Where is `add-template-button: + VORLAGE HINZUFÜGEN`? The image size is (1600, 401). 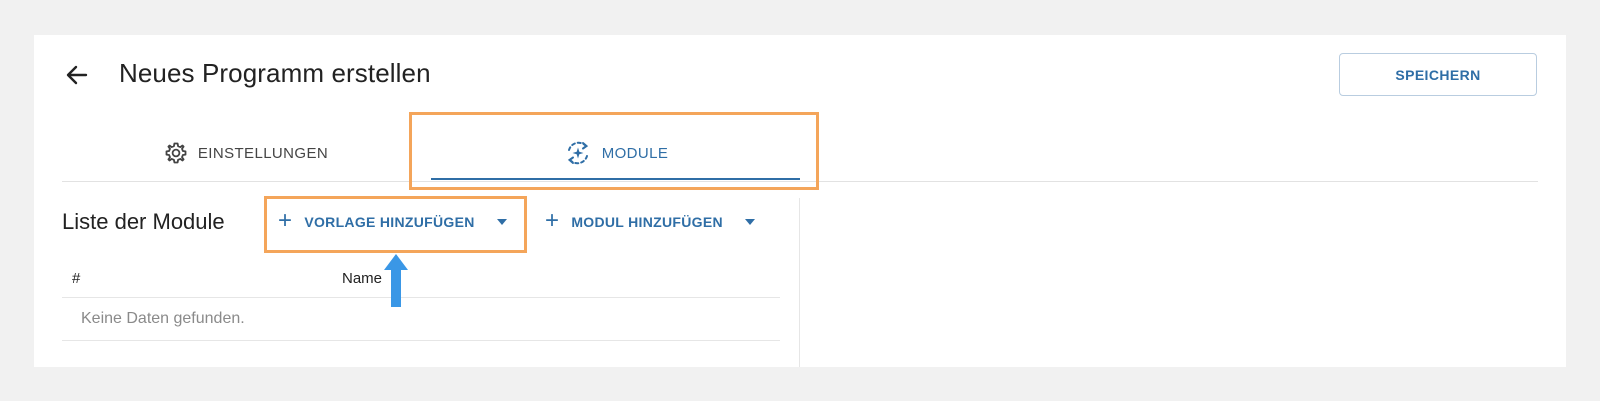 add-template-button: + VORLAGE HINZUFÜGEN is located at coordinates (392, 222).